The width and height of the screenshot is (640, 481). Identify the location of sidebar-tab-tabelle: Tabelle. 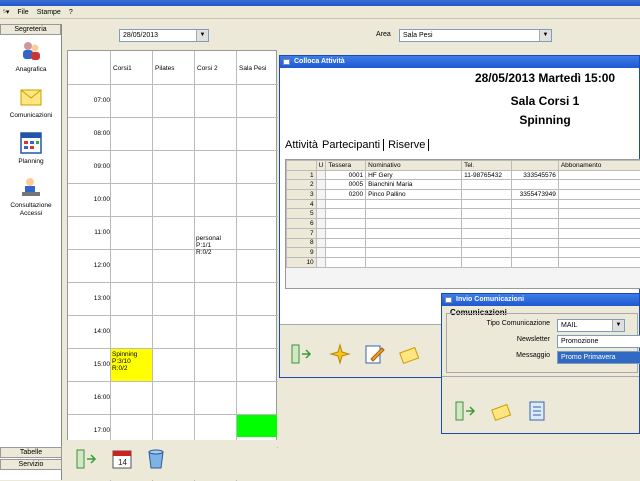
(31, 452).